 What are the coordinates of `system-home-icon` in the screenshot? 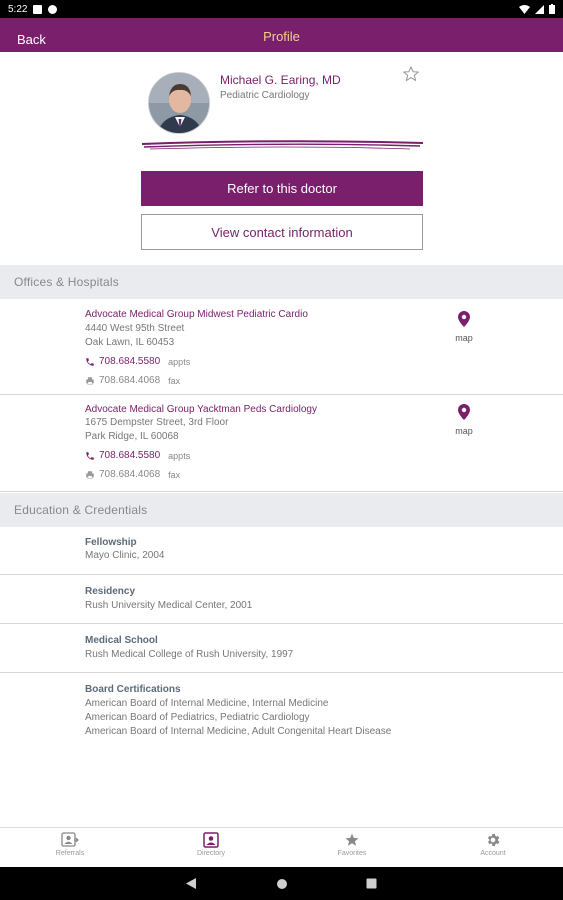 It's located at (282, 884).